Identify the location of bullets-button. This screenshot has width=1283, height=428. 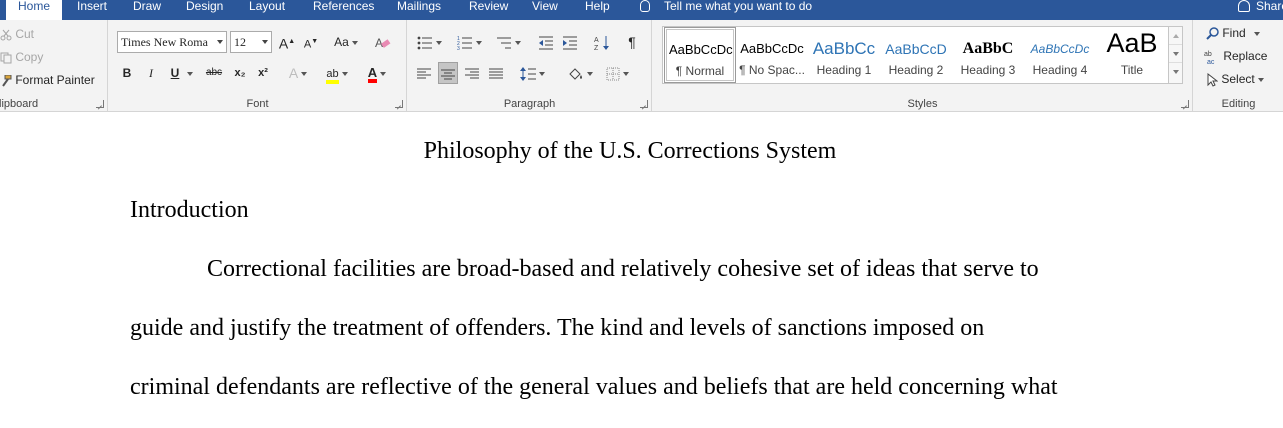
(429, 42).